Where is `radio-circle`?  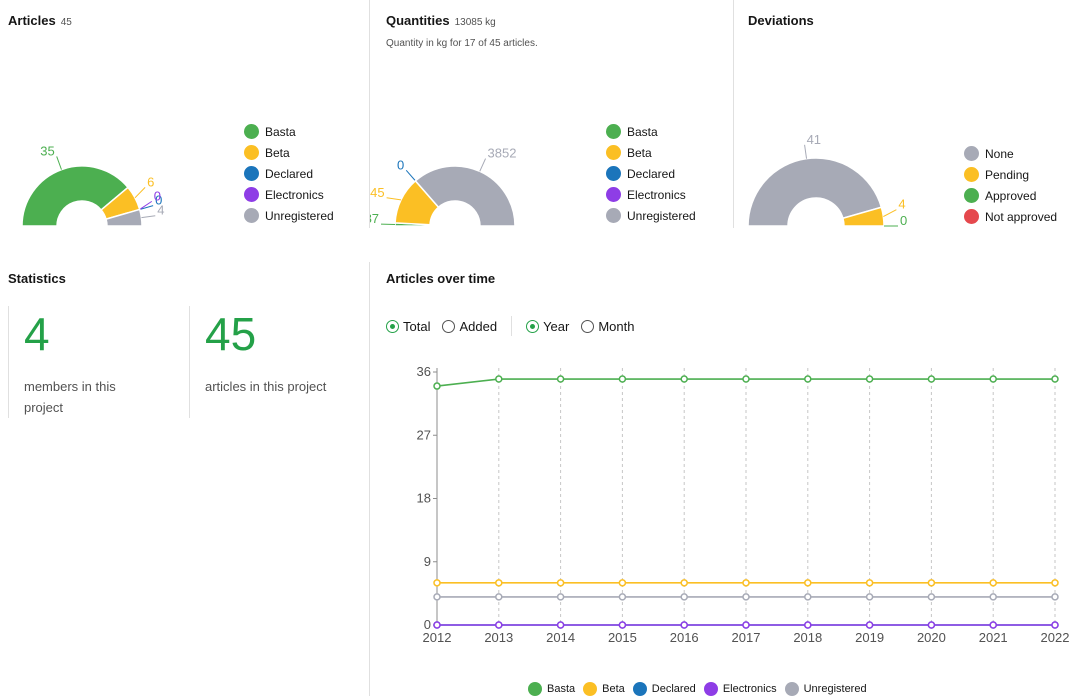
radio-circle is located at coordinates (392, 326).